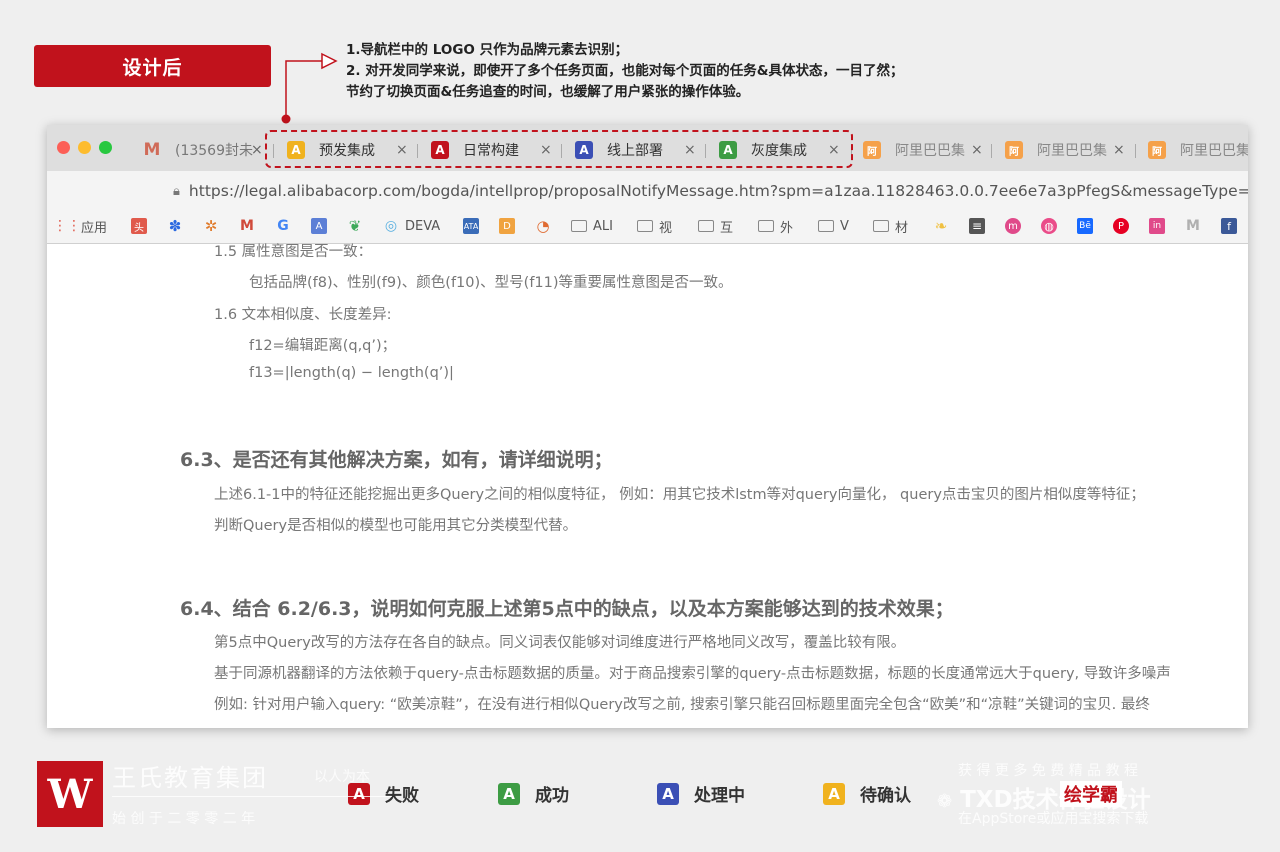 The image size is (1280, 852). I want to click on close-window-button, so click(63, 147).